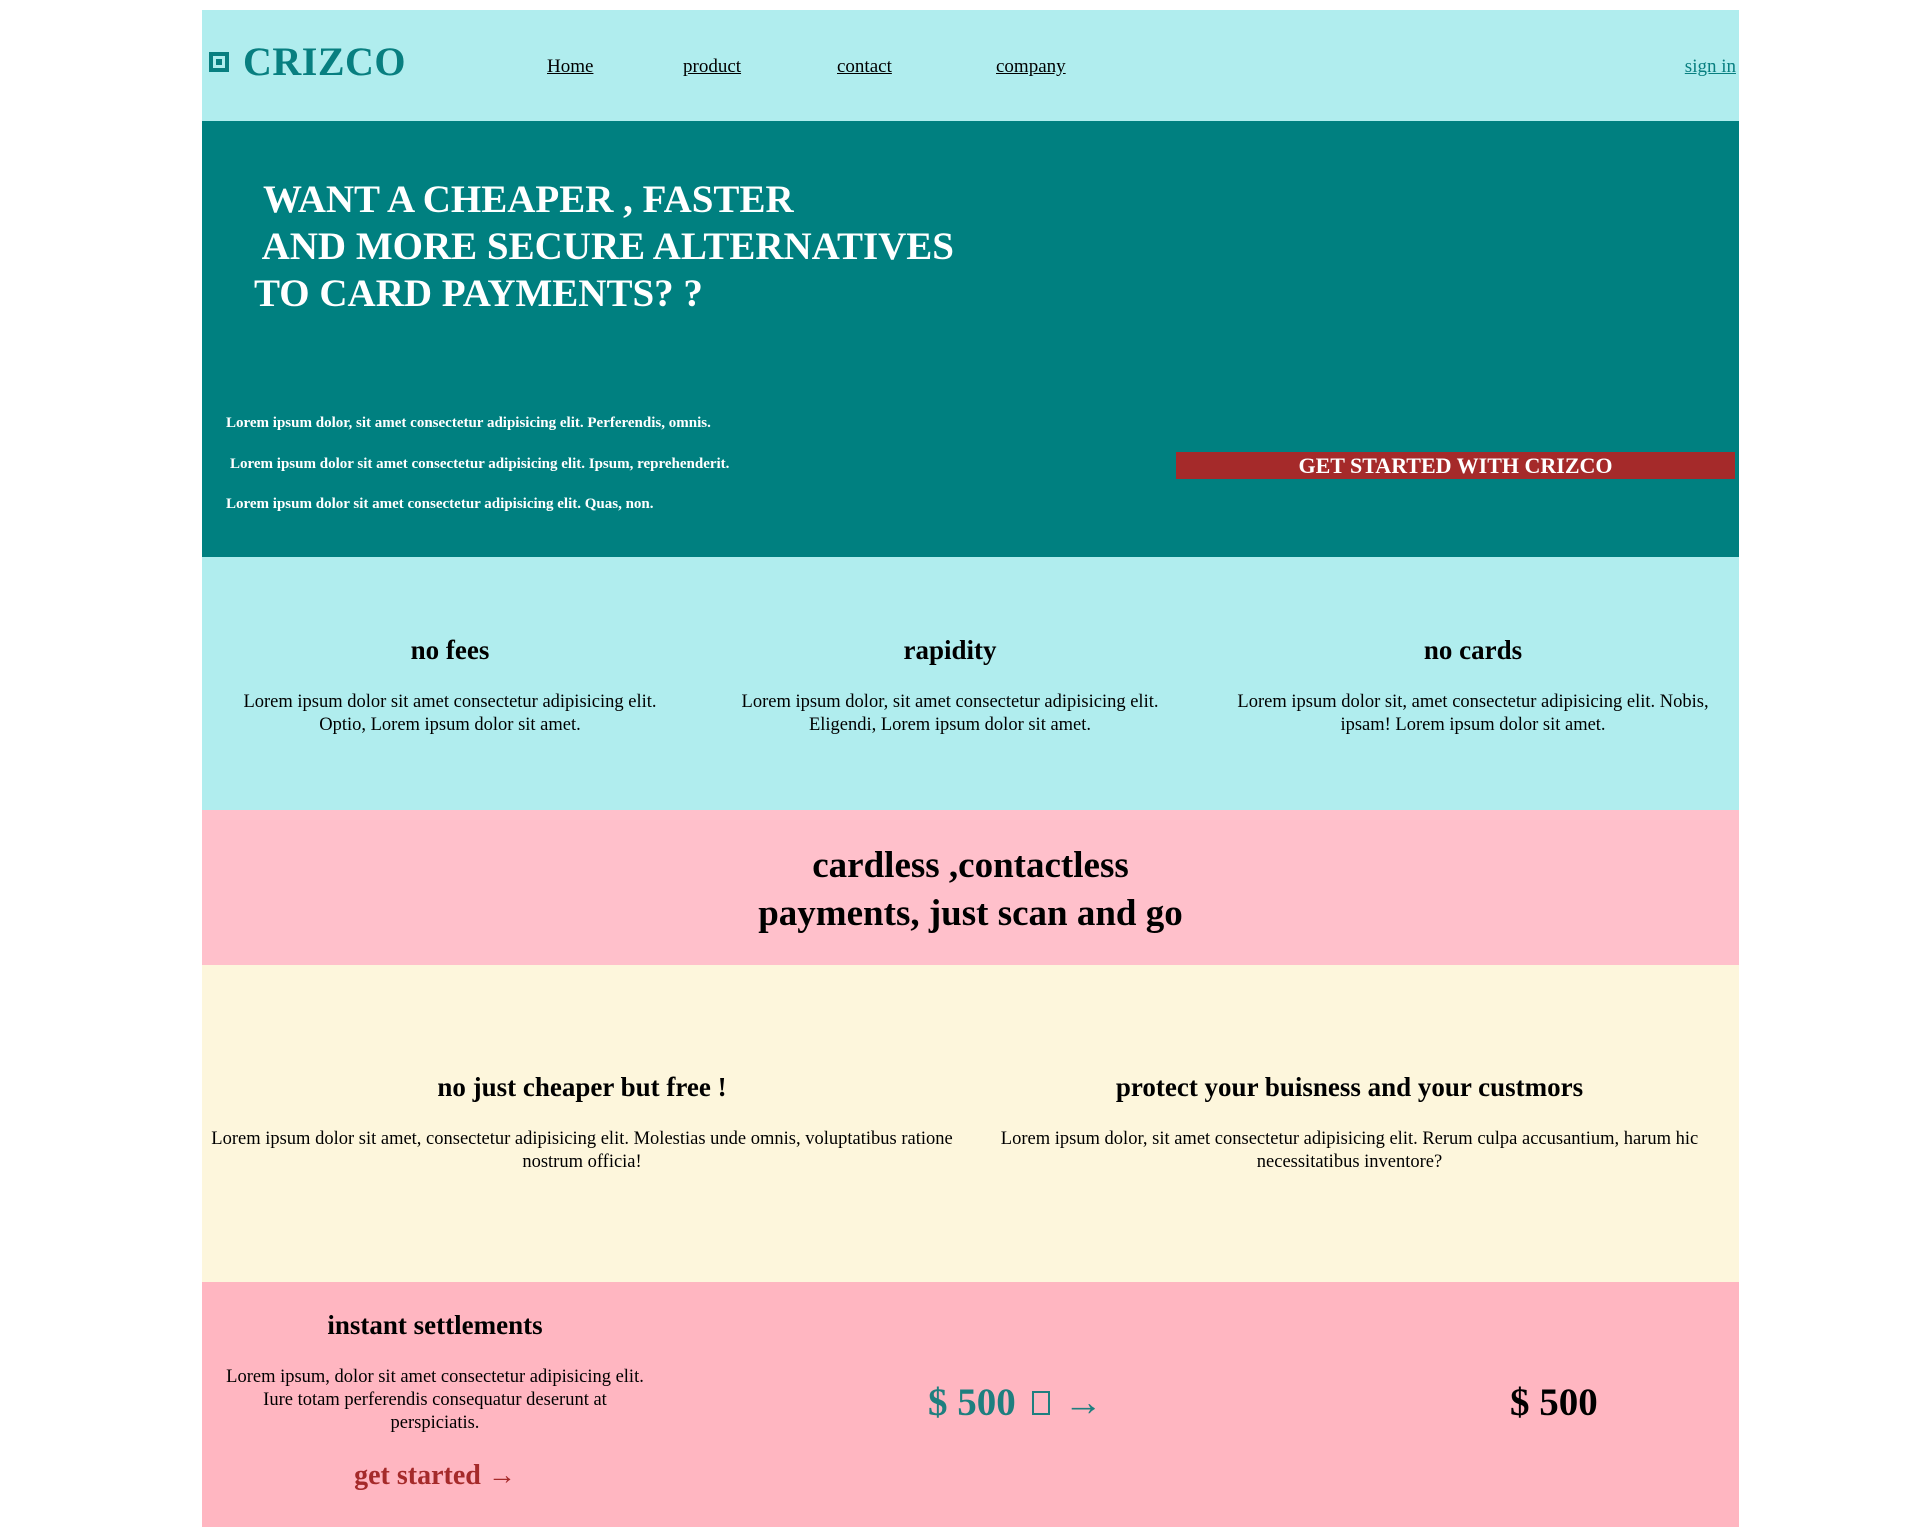 This screenshot has width=1920, height=1527. Describe the element at coordinates (712, 67) in the screenshot. I see `nav-product-link: product` at that location.